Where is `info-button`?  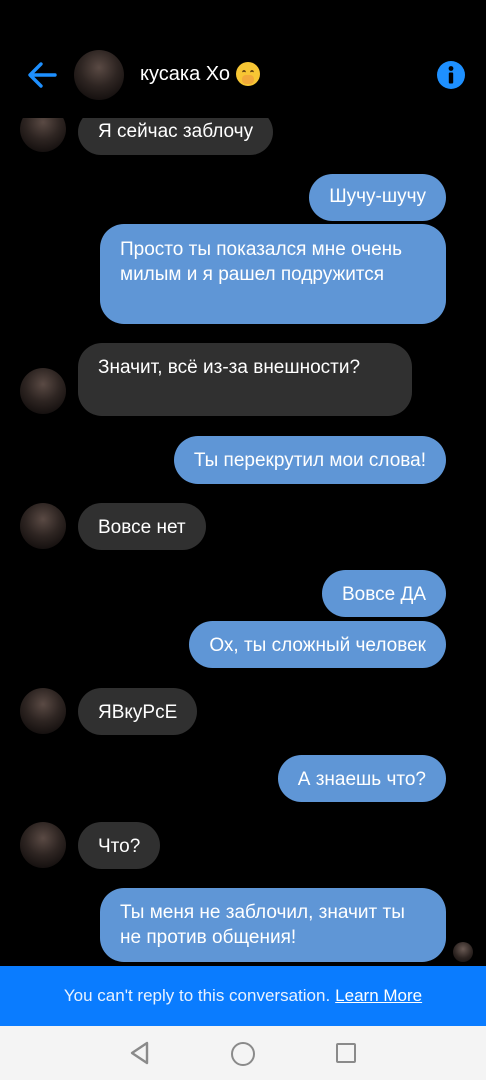
info-button is located at coordinates (451, 75).